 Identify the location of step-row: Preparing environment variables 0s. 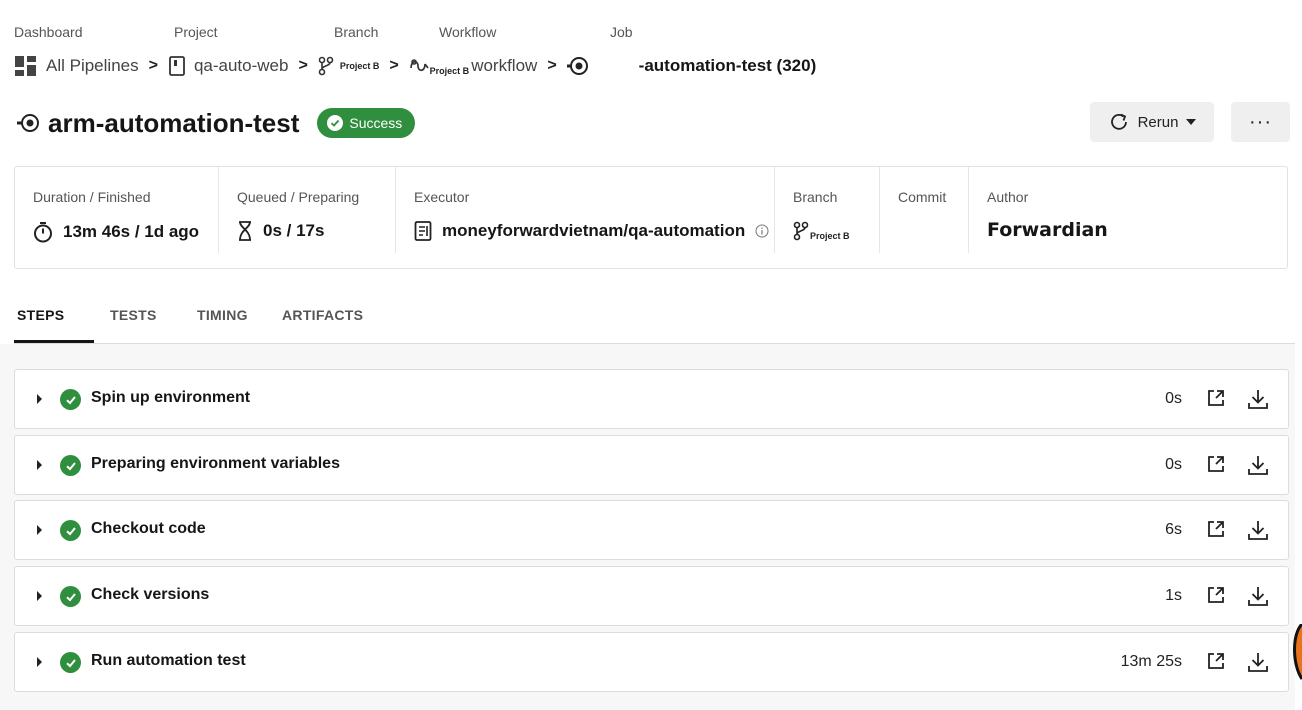
(651, 465).